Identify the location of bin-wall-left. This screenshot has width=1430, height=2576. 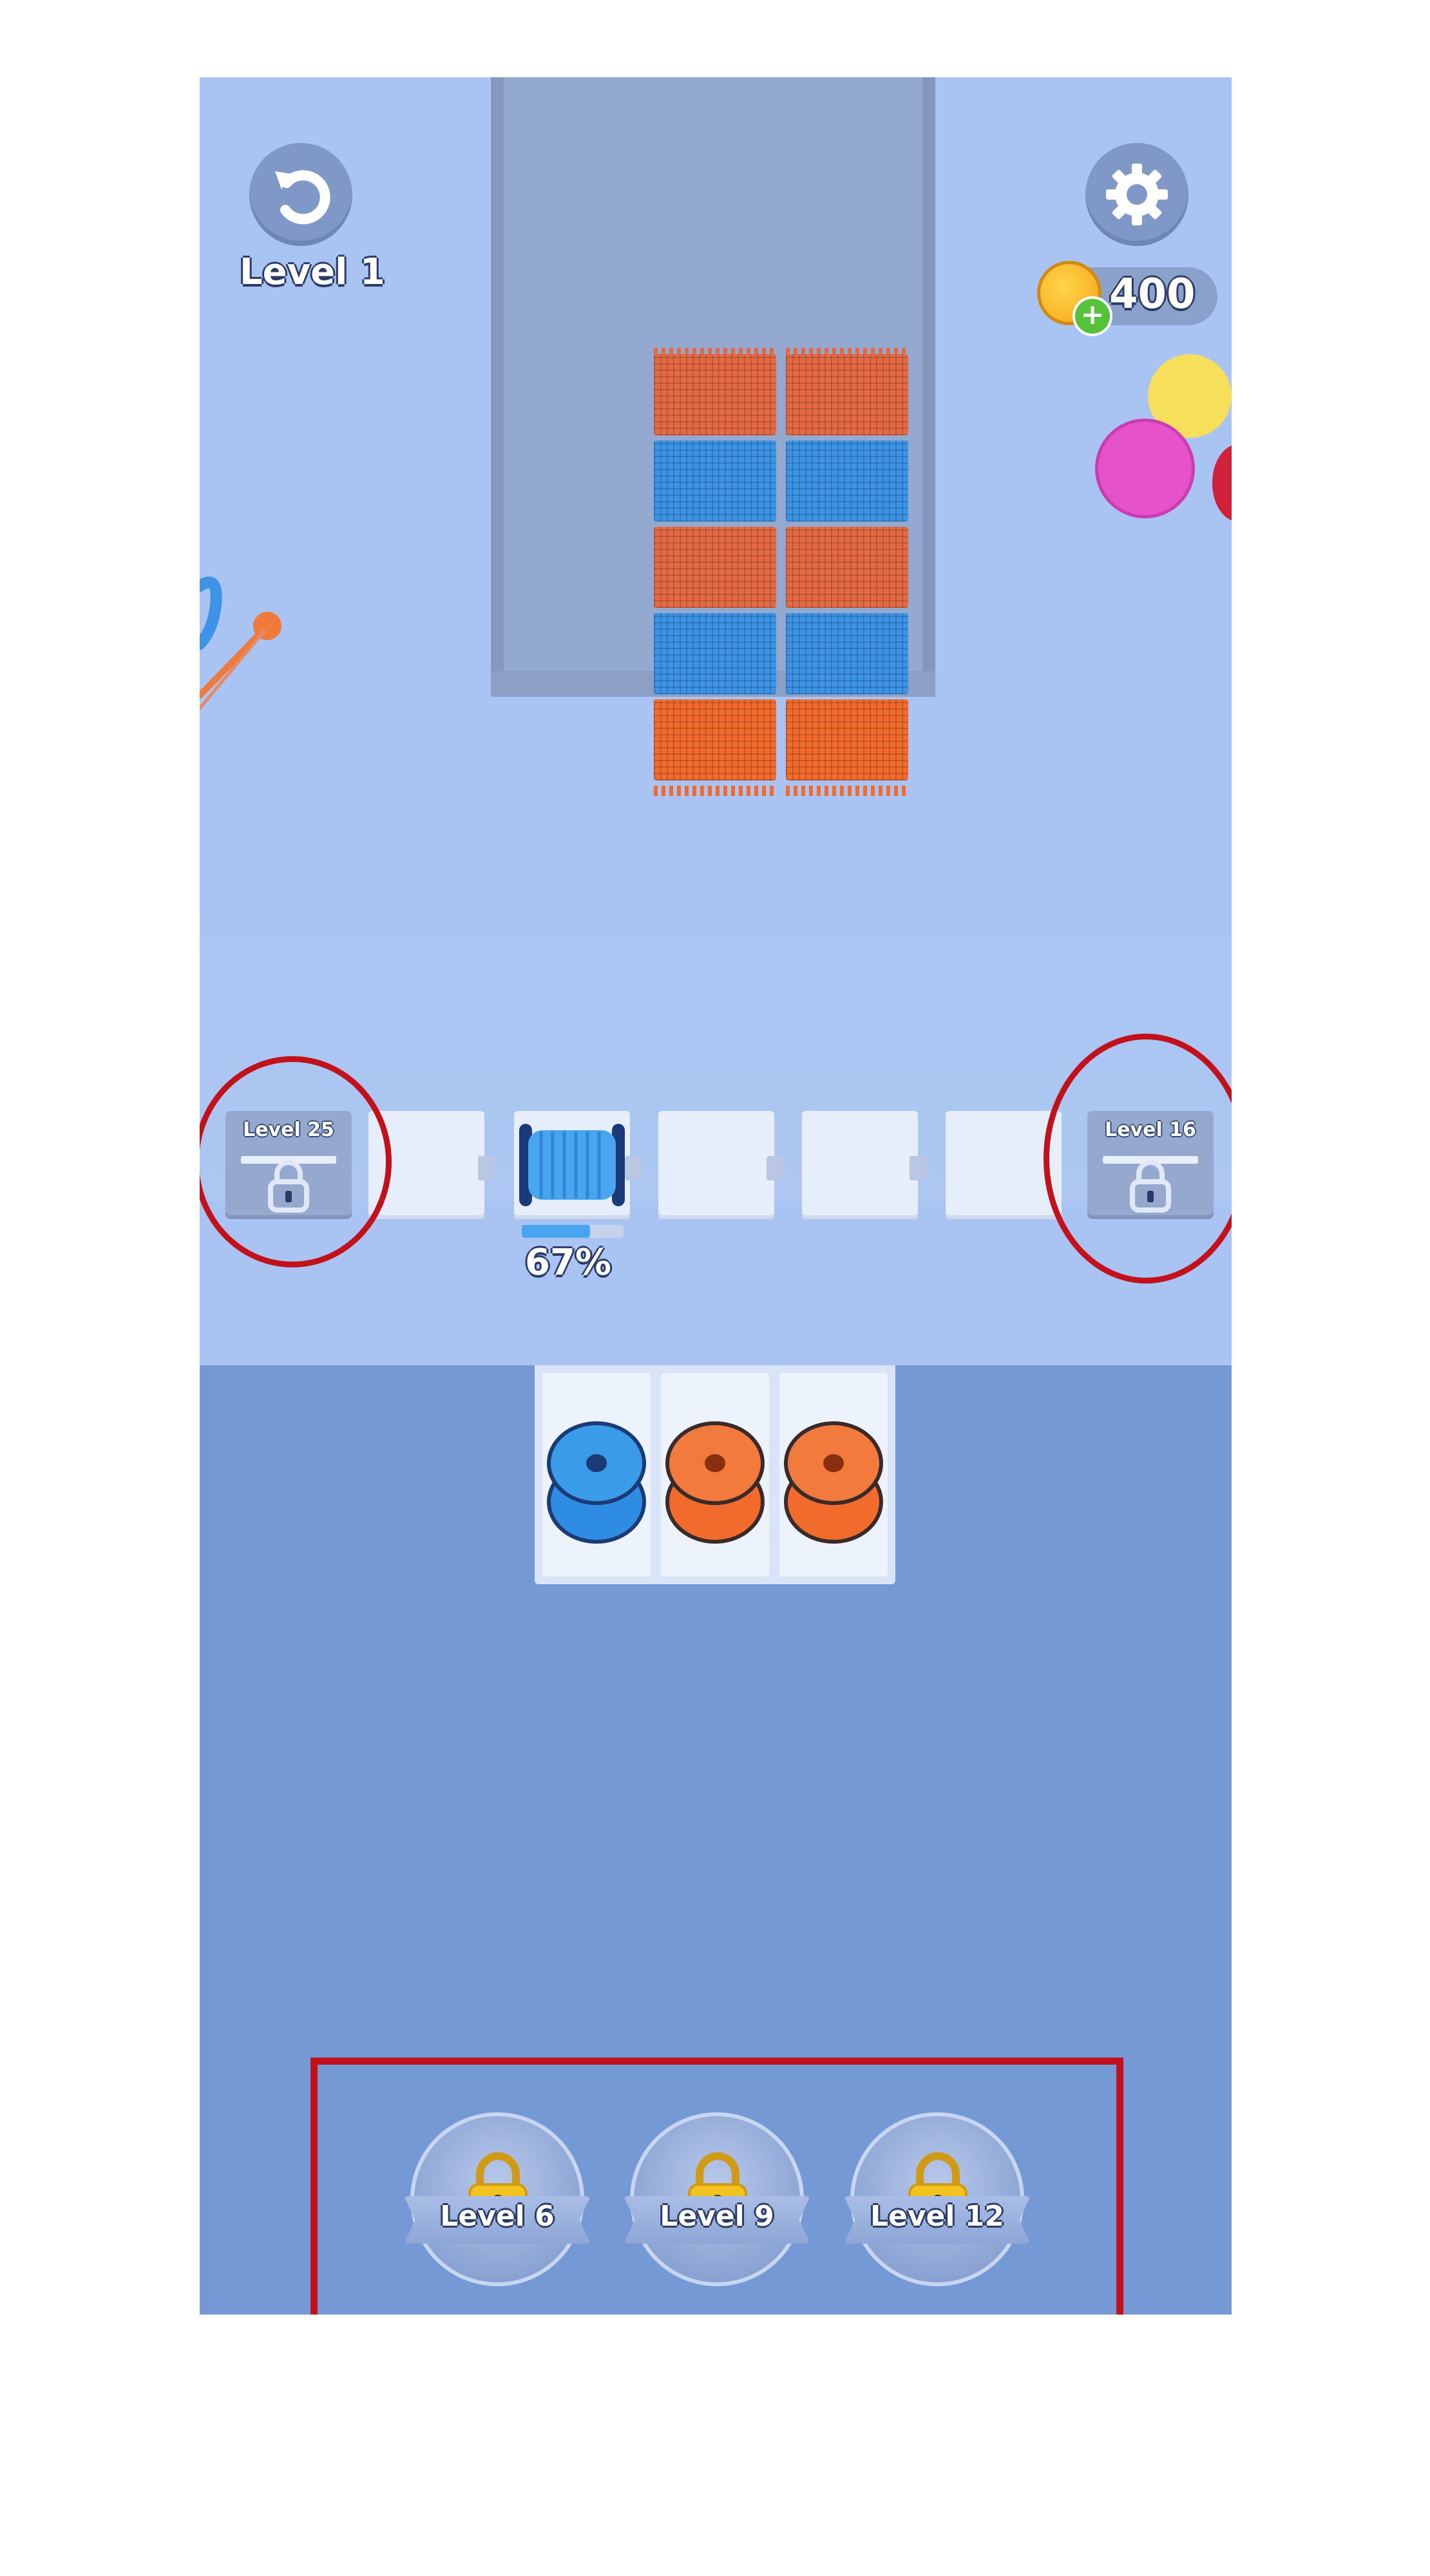
(497, 386).